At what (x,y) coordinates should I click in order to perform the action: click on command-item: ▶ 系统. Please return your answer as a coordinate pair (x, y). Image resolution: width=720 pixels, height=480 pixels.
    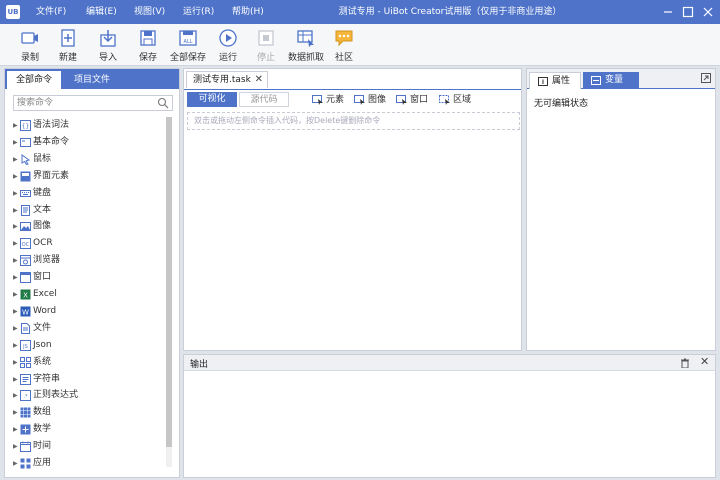
    Looking at the image, I should click on (85, 362).